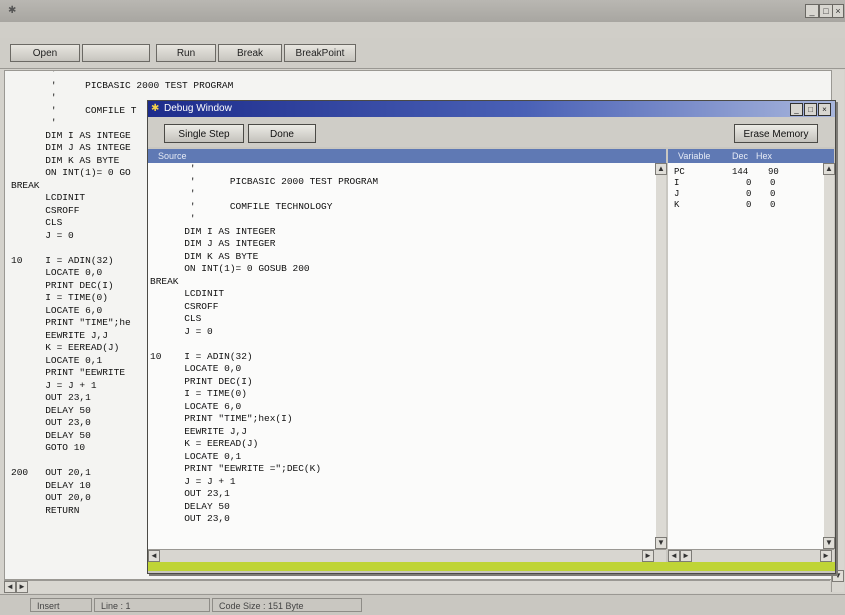 This screenshot has height=615, width=845. Describe the element at coordinates (740, 172) in the screenshot. I see `variable-dec: 144` at that location.